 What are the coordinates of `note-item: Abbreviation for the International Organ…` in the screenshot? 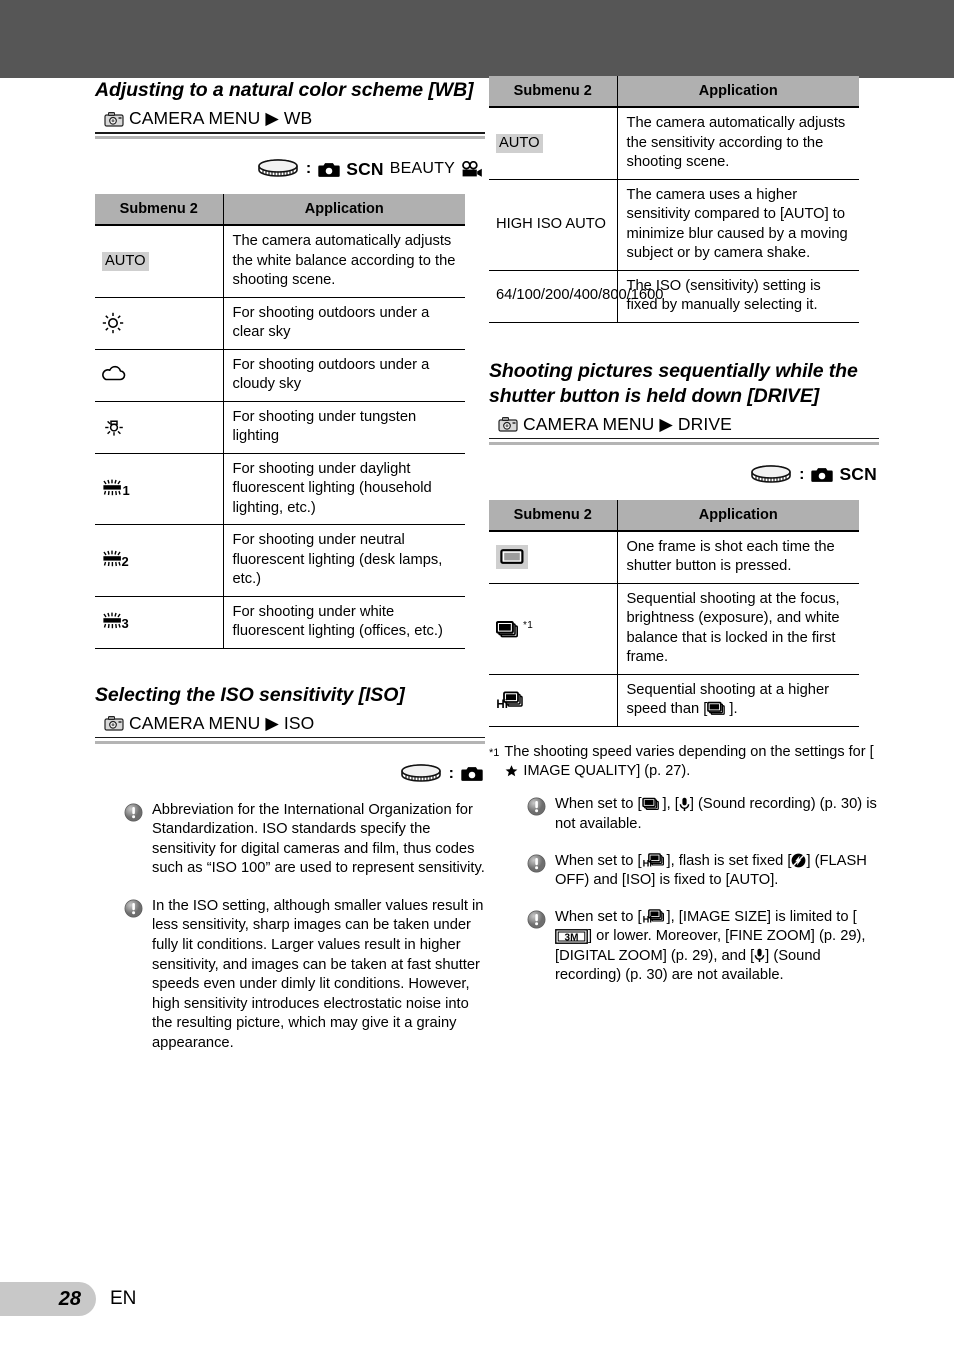 It's located at (304, 840).